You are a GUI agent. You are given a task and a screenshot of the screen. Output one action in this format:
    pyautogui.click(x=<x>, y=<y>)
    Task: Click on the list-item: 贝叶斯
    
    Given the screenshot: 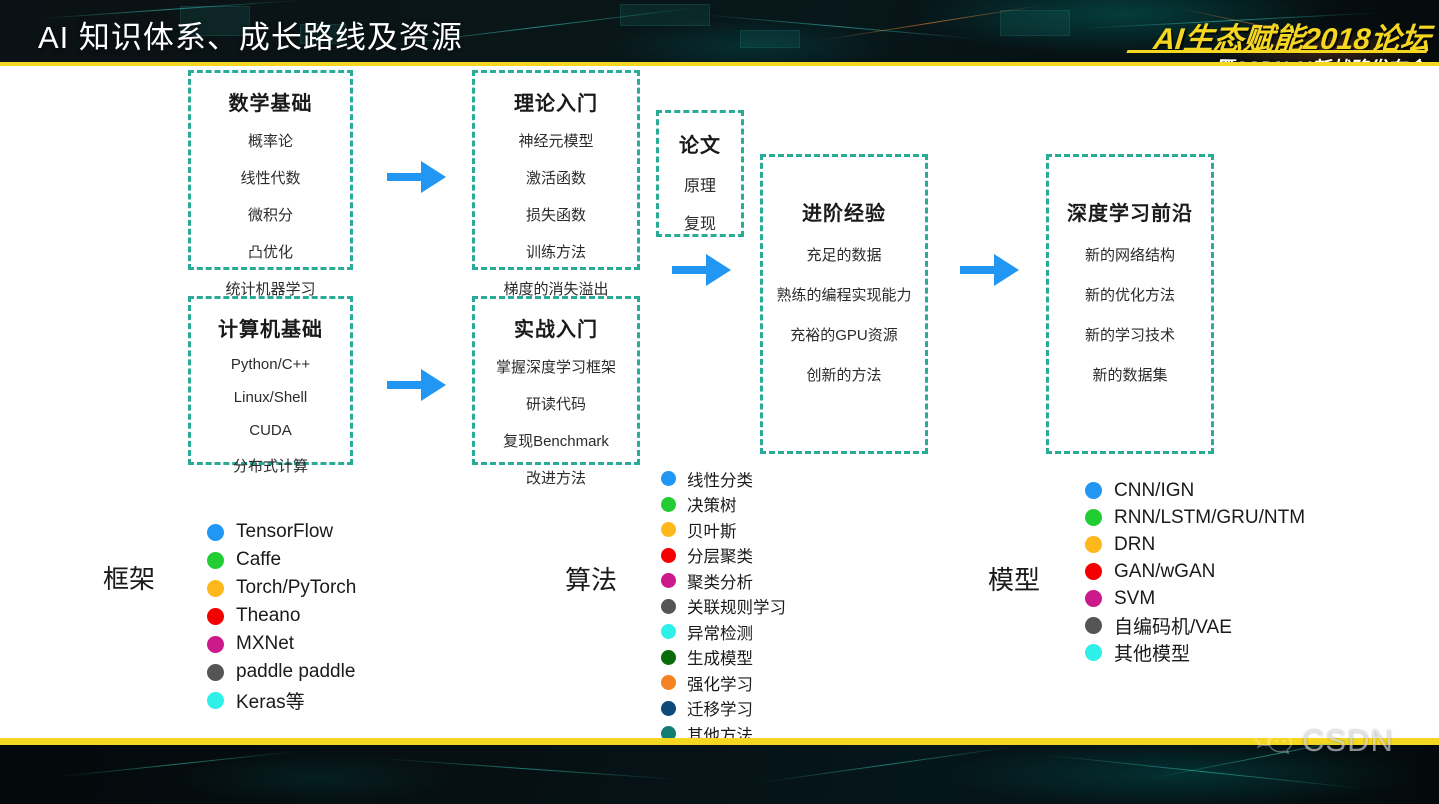 What is the action you would take?
    pyautogui.click(x=723, y=530)
    